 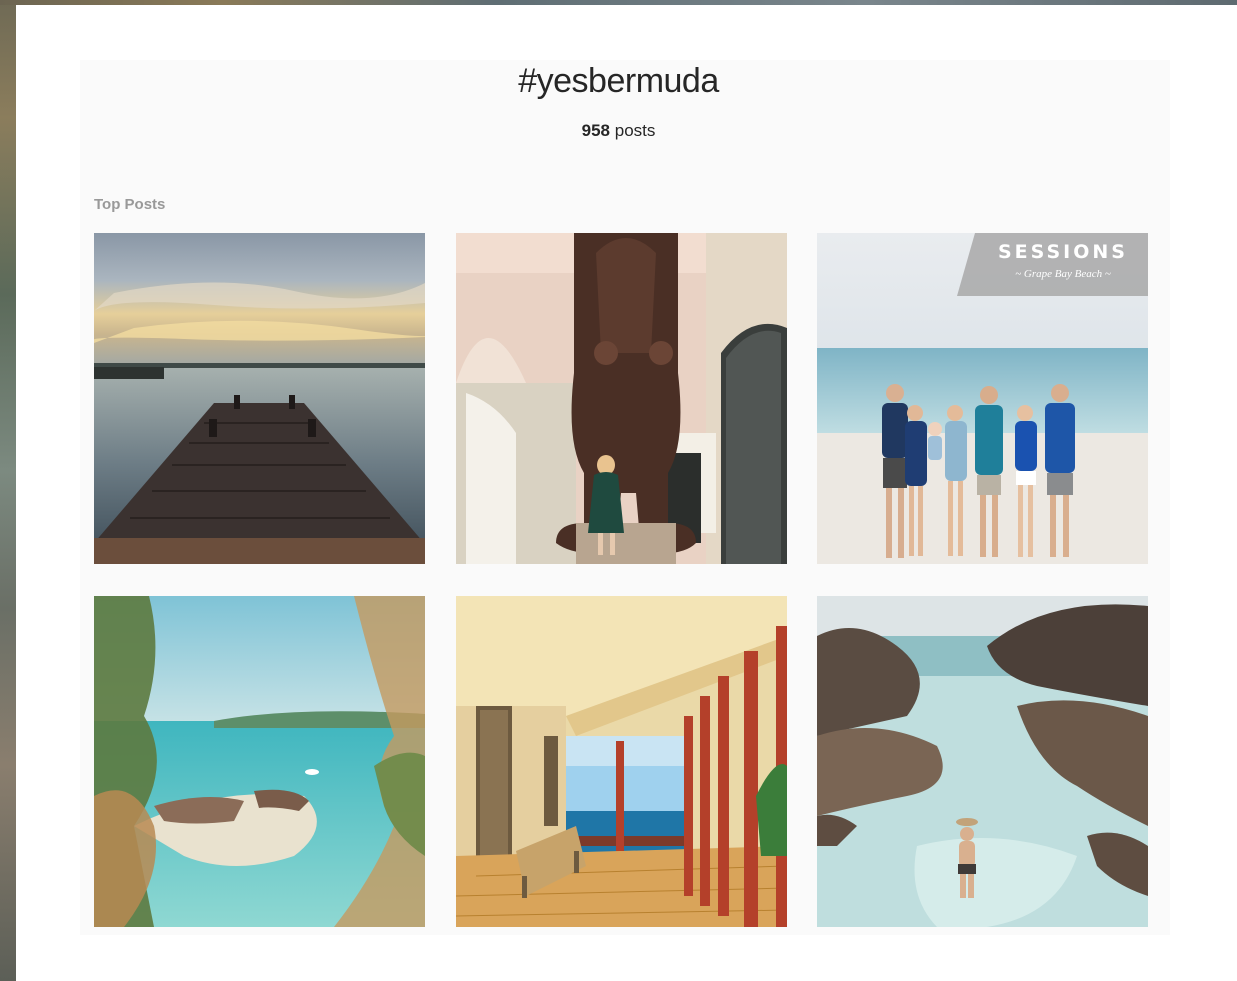 I want to click on post-thumbnail-turquoise-cove, so click(x=259, y=761).